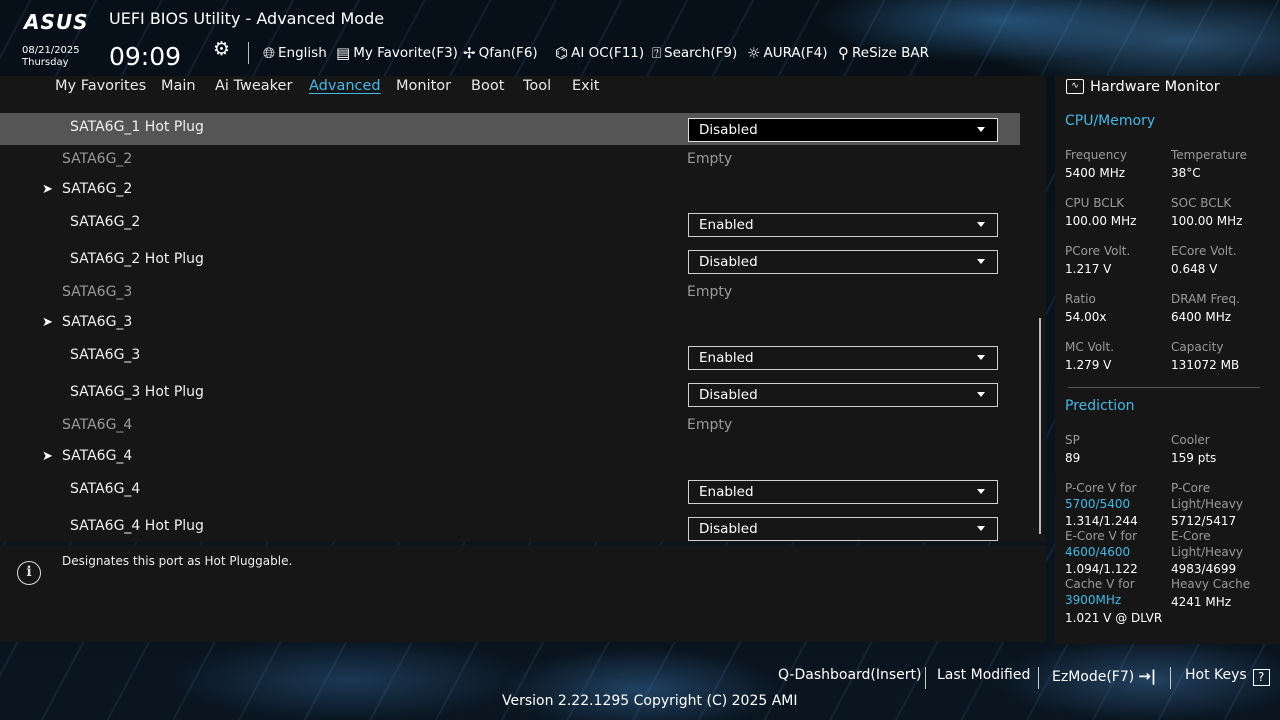 The image size is (1280, 720). Describe the element at coordinates (221, 49) in the screenshot. I see `gear-icon: ⚙` at that location.